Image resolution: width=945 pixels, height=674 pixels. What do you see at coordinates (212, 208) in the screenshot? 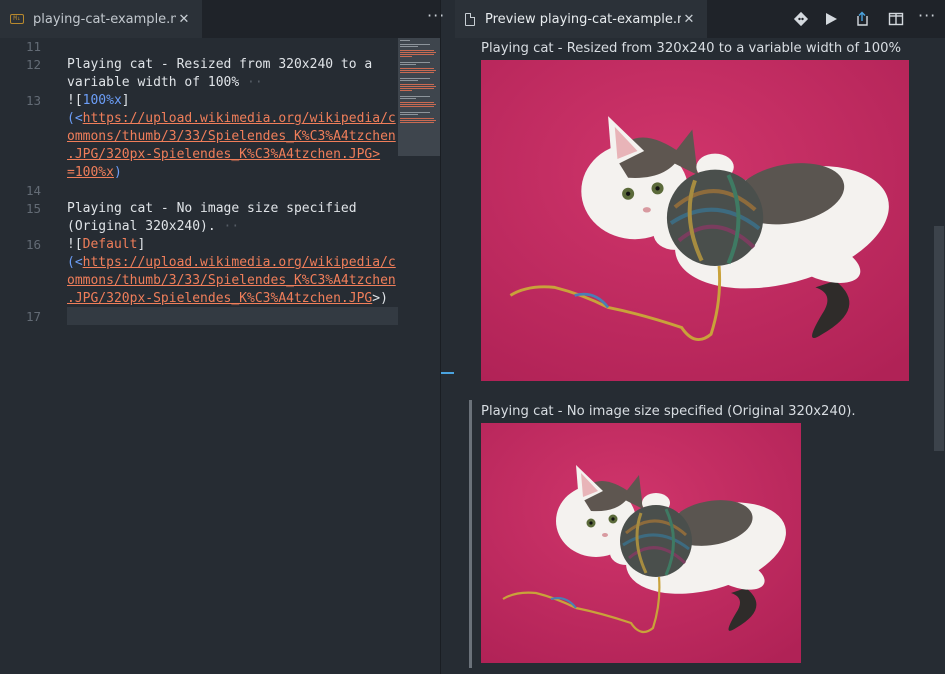
I see `code-line: Playing cat - No image size specified` at bounding box center [212, 208].